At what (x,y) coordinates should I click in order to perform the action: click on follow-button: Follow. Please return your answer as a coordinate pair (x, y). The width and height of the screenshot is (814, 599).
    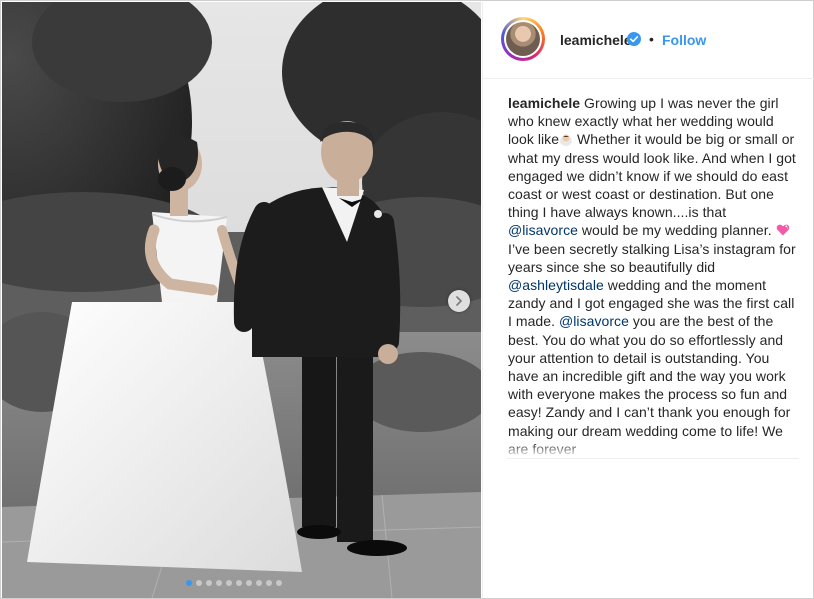
    Looking at the image, I should click on (684, 40).